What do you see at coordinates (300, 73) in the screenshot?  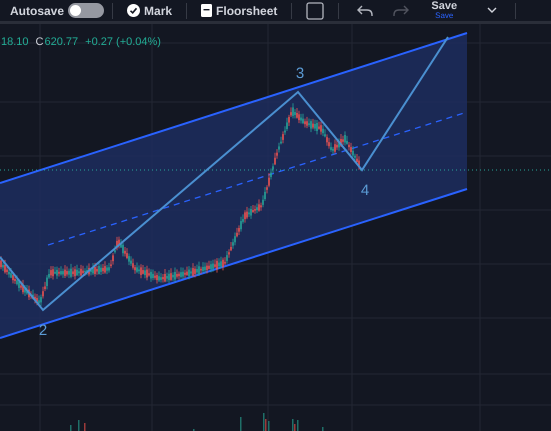 I see `wave-label: 3` at bounding box center [300, 73].